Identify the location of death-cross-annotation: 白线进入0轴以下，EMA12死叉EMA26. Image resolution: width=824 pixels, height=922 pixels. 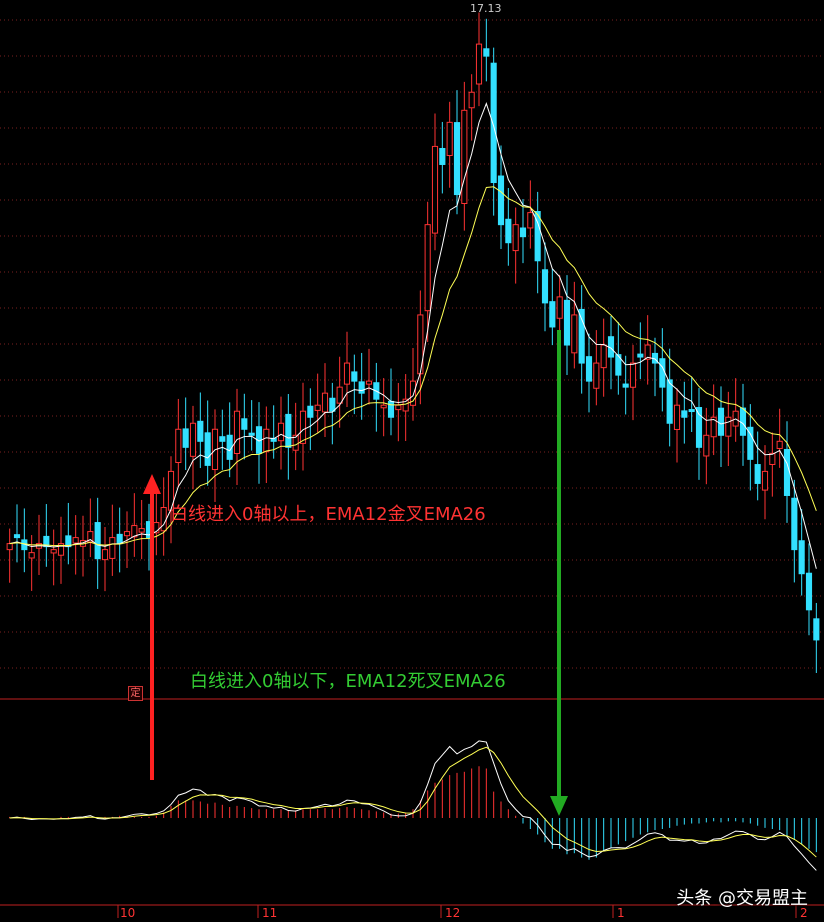
(348, 681).